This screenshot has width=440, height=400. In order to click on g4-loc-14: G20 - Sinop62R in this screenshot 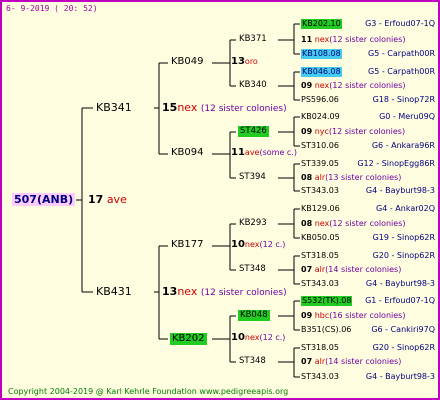, I will do `click(403, 347)`.